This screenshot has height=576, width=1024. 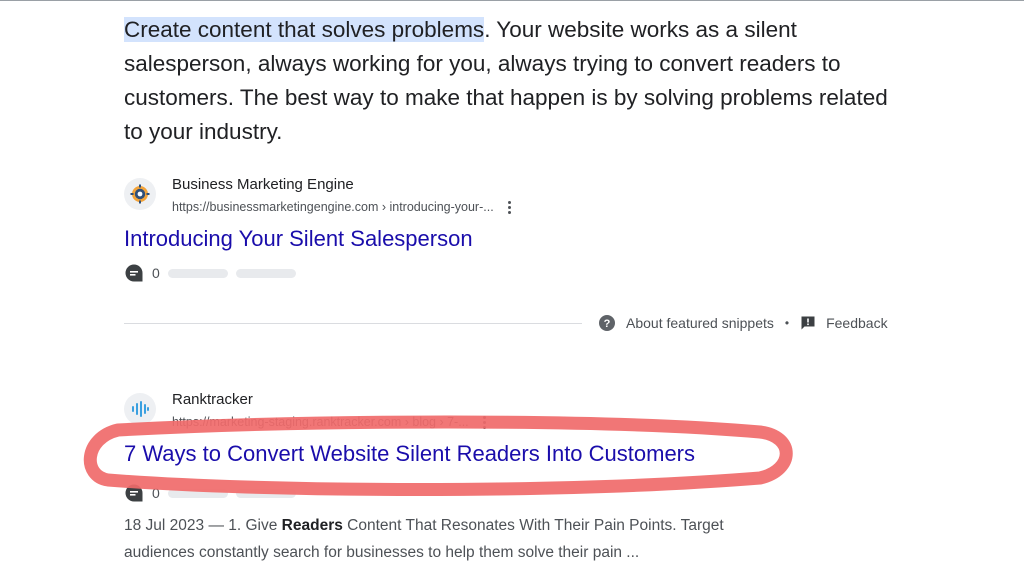 I want to click on snippet-bold-term: Readers, so click(x=312, y=525).